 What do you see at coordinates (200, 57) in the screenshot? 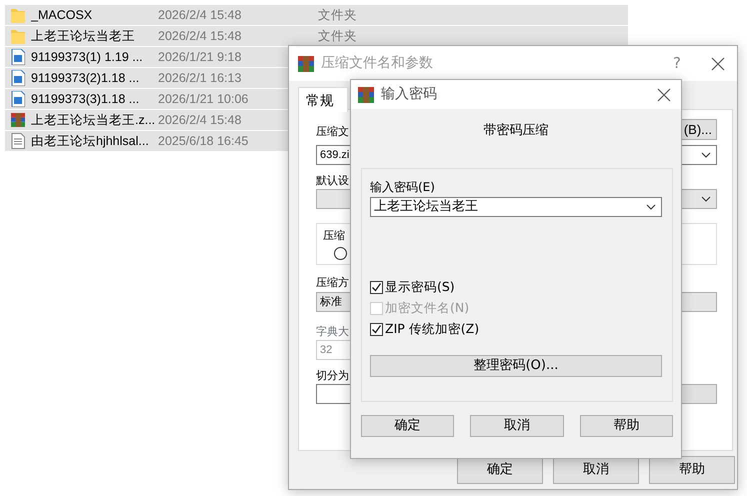
I see `file-date: 2026/1/21 9:18` at bounding box center [200, 57].